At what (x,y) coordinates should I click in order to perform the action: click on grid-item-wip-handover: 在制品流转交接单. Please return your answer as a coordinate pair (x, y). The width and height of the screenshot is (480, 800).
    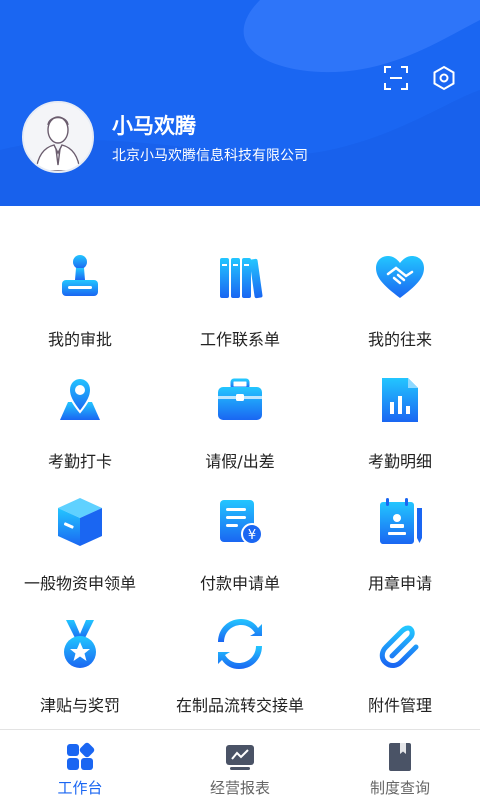
    Looking at the image, I should click on (240, 665).